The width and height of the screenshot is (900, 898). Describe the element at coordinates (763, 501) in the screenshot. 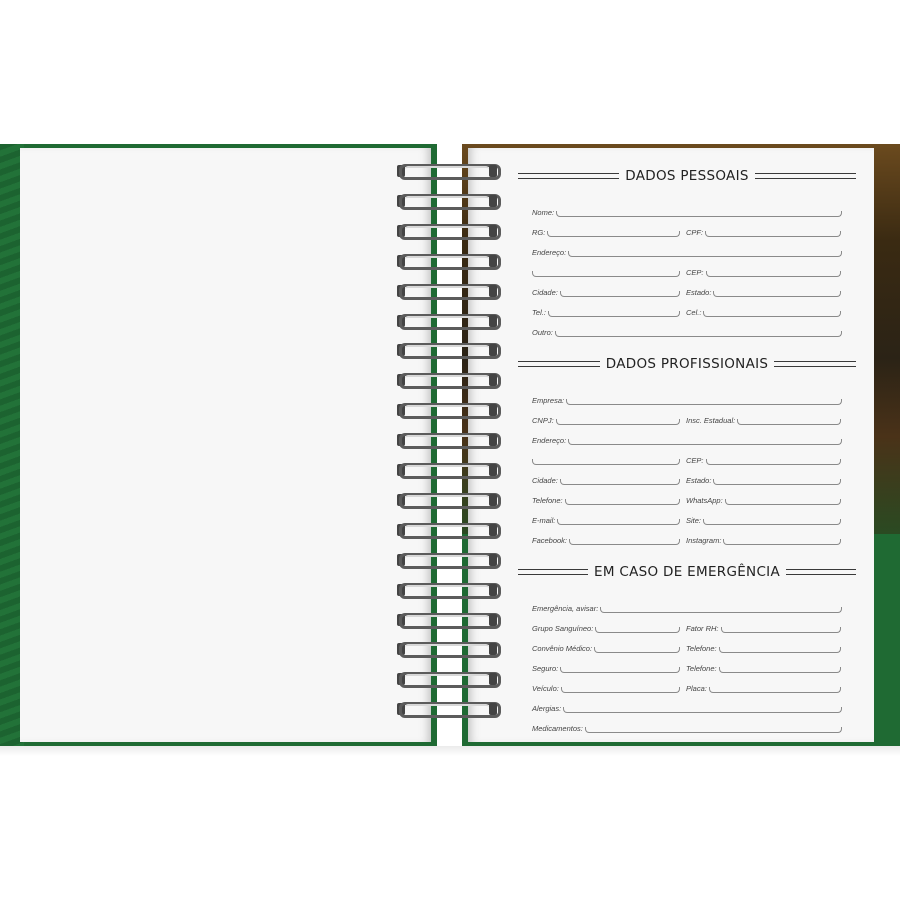

I see `field-whatsapp: WhatsApp:` at that location.